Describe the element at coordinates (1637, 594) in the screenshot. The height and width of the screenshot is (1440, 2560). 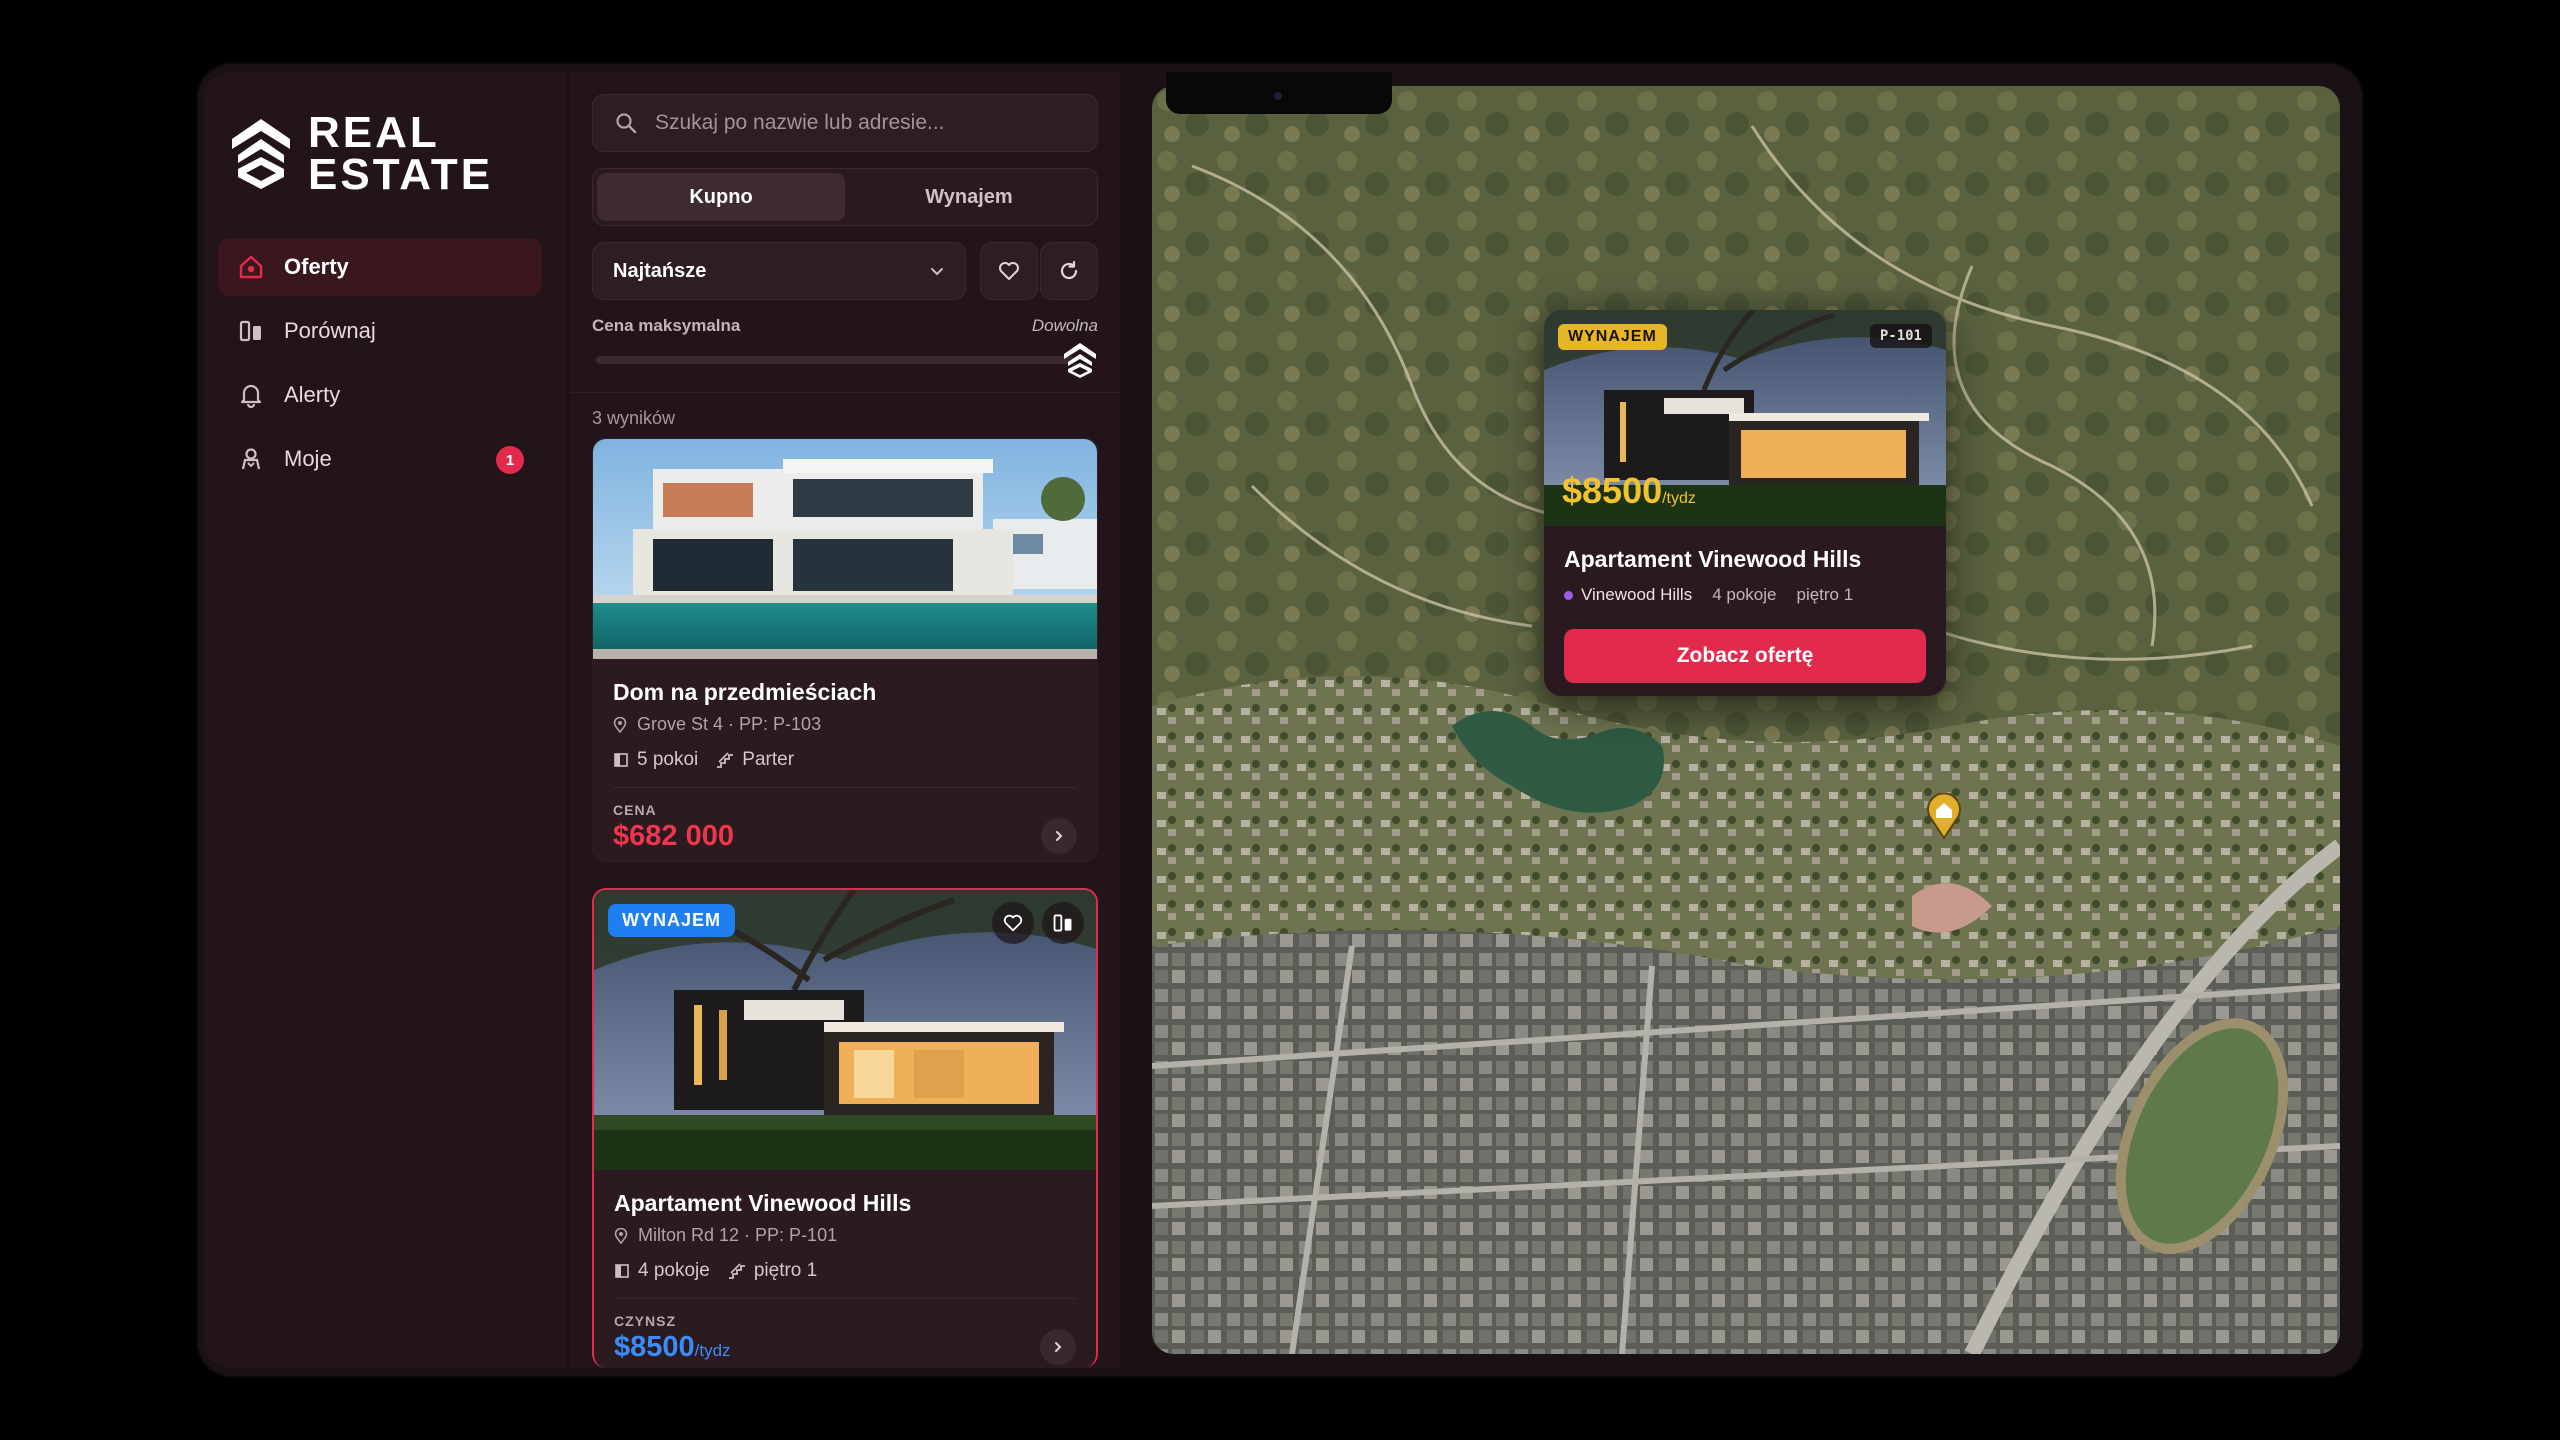
I see `popup-area: Vinewood Hills` at that location.